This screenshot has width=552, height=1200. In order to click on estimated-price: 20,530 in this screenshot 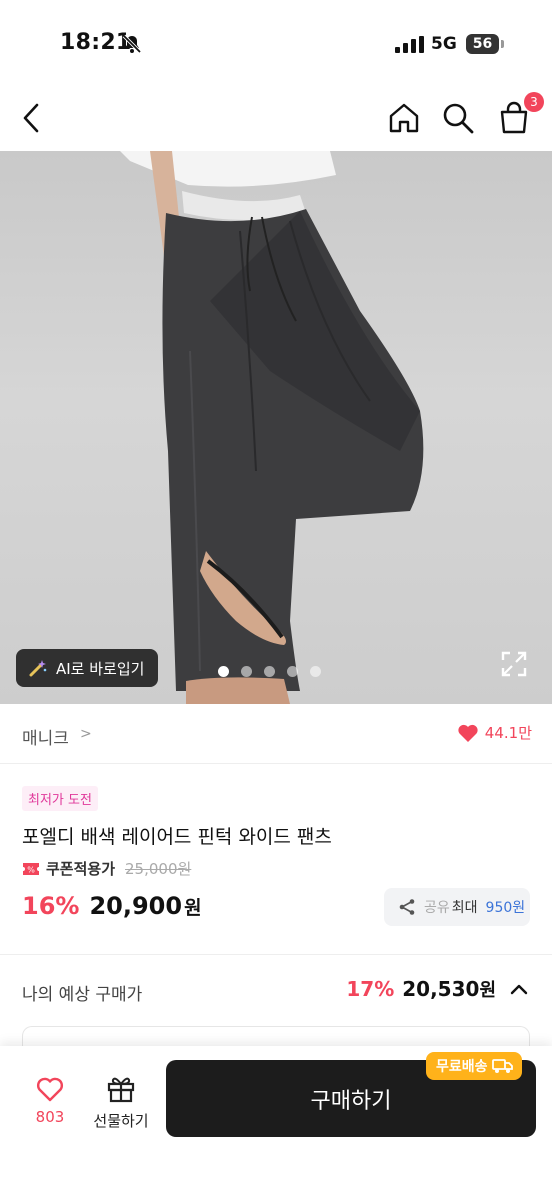, I will do `click(441, 989)`.